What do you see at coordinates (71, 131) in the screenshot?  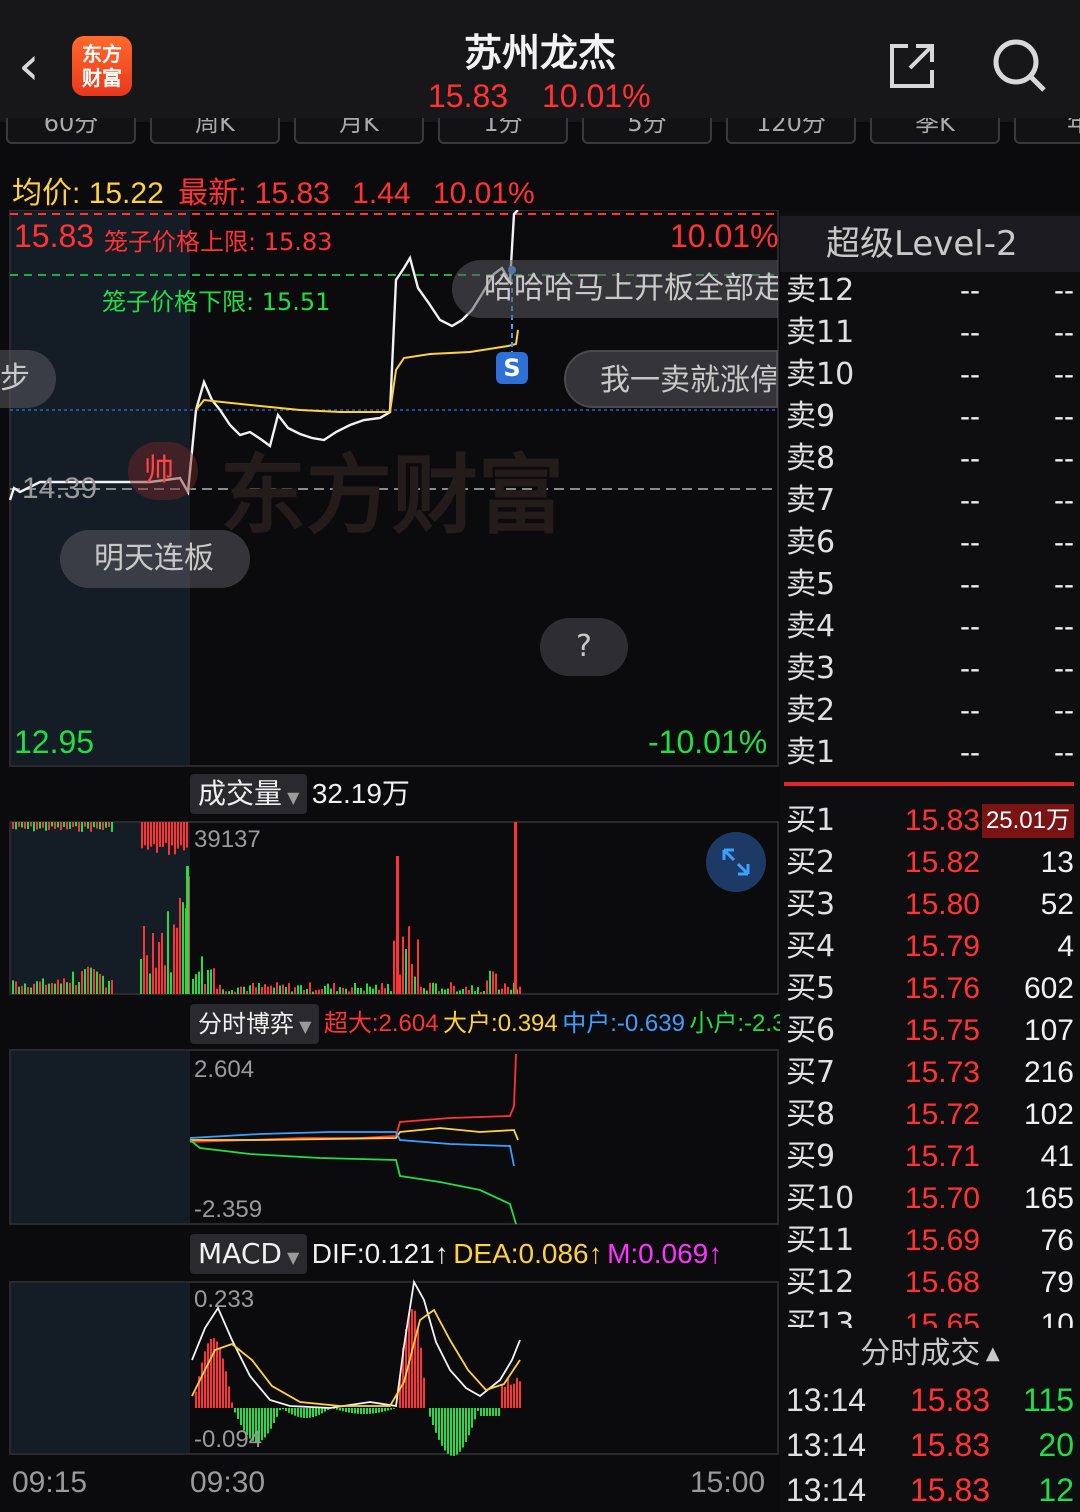 I see `tab-60min: 60分` at bounding box center [71, 131].